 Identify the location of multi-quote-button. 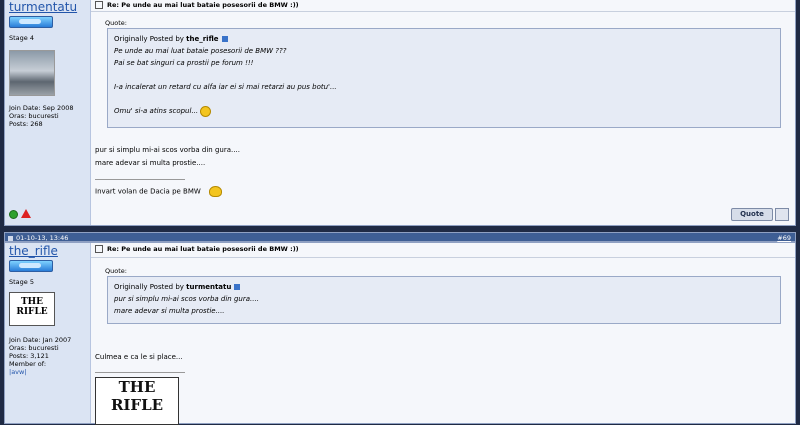
(782, 214).